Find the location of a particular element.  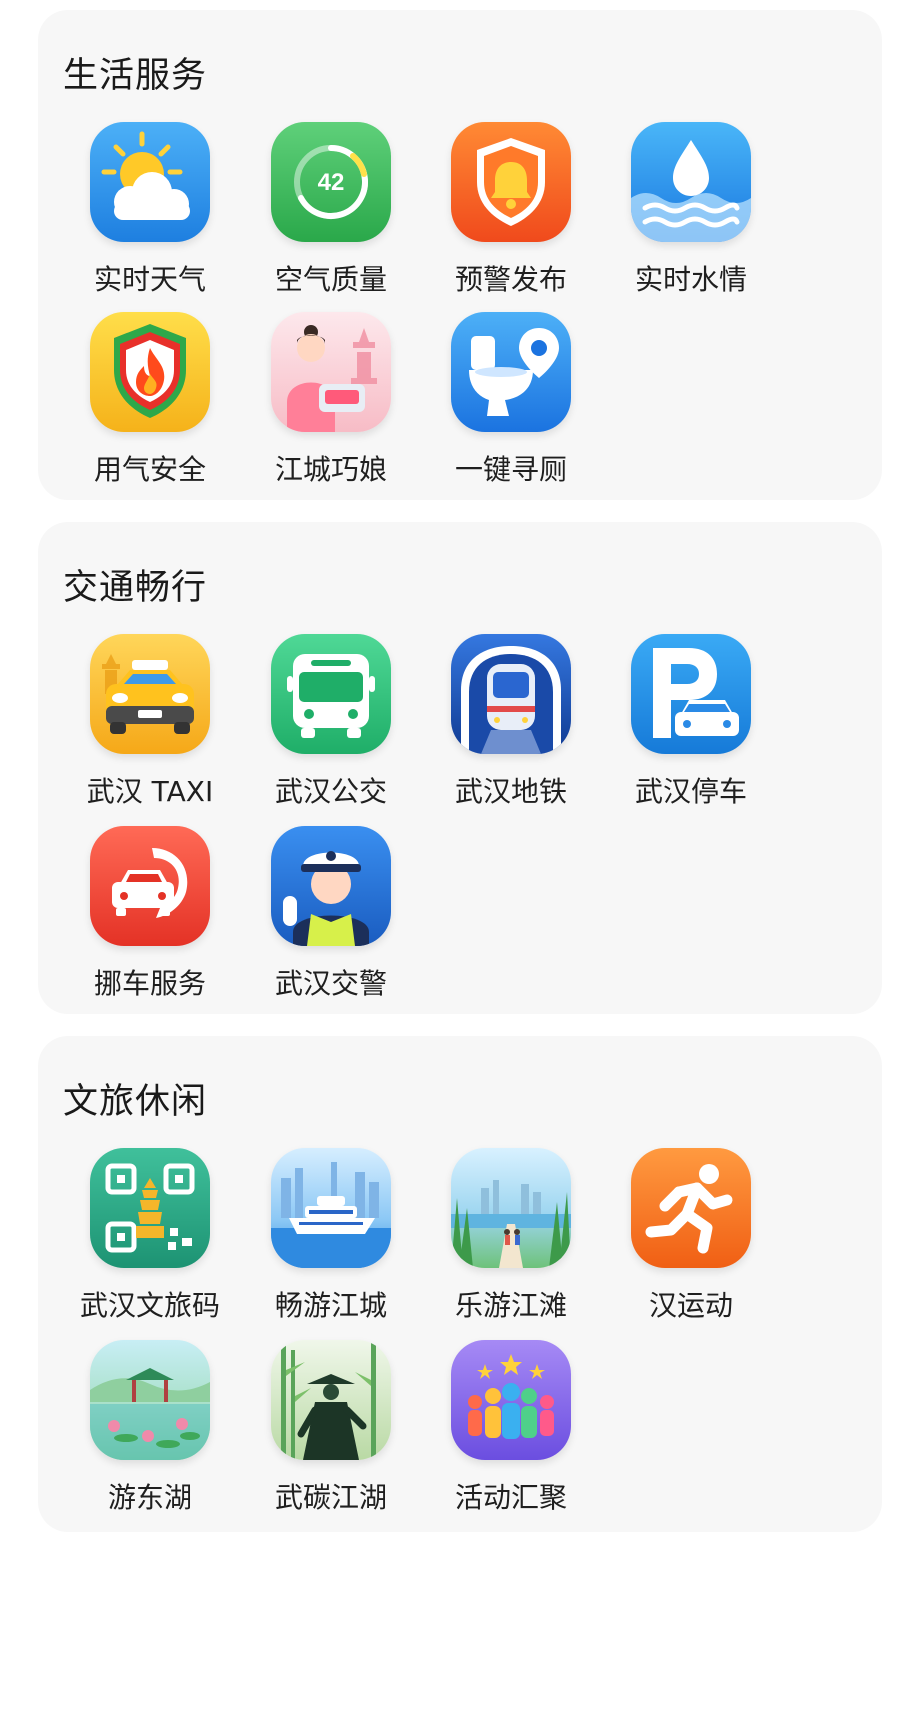

tile-move-car: 挪车服务 is located at coordinates (150, 916).